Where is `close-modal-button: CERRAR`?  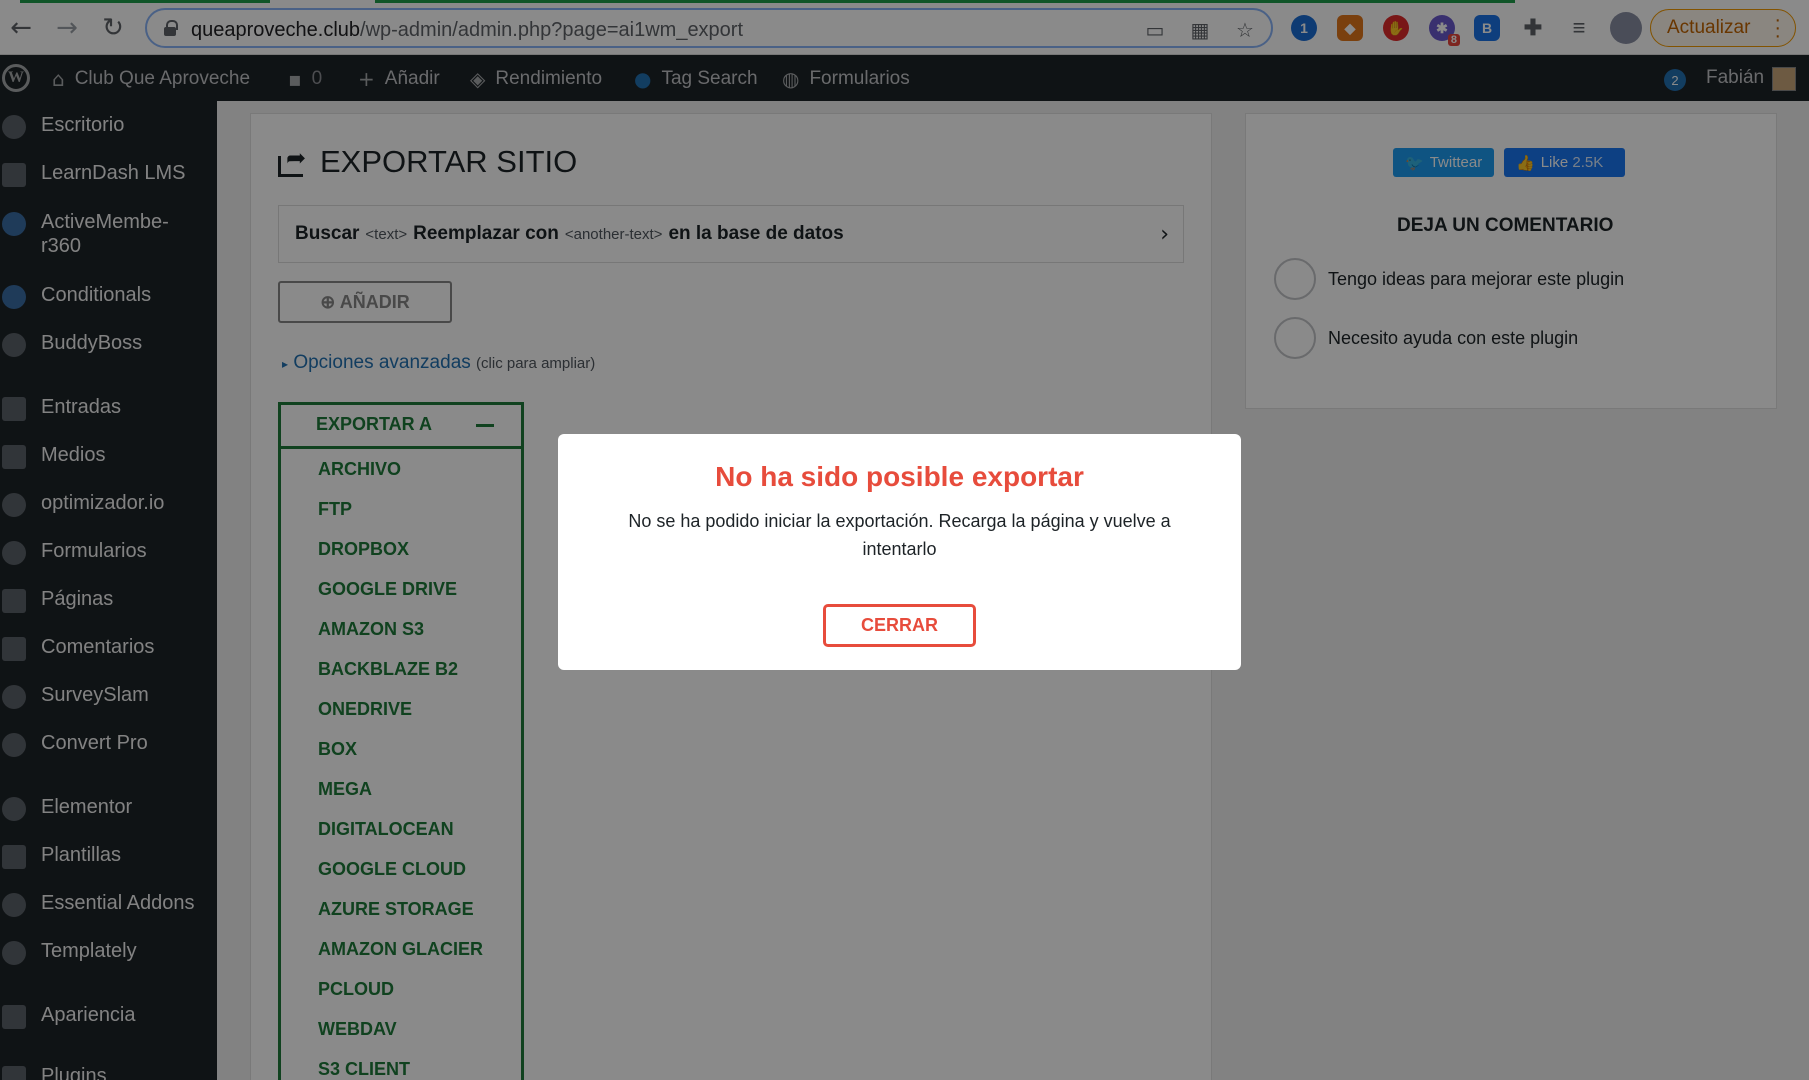
close-modal-button: CERRAR is located at coordinates (899, 625).